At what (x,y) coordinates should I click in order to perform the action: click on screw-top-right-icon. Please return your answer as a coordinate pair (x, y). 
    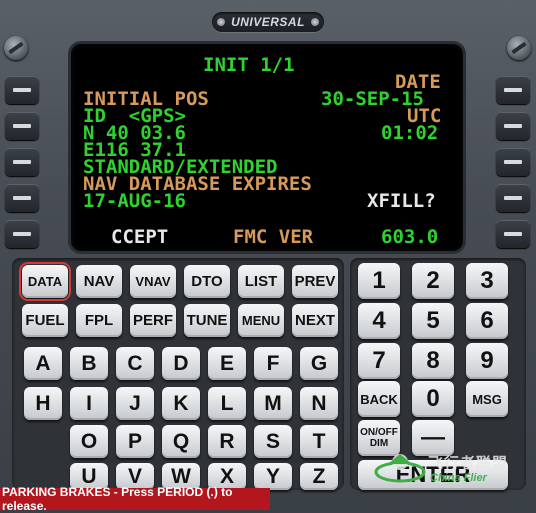
    Looking at the image, I should click on (519, 48).